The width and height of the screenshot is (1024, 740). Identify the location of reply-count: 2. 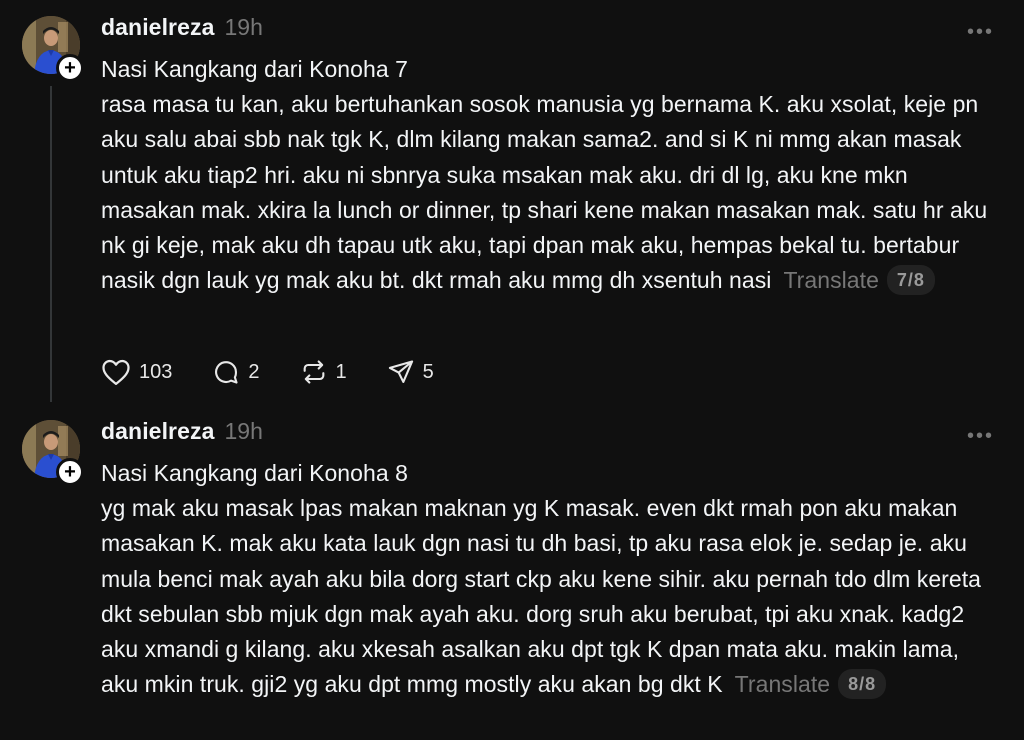
(254, 371).